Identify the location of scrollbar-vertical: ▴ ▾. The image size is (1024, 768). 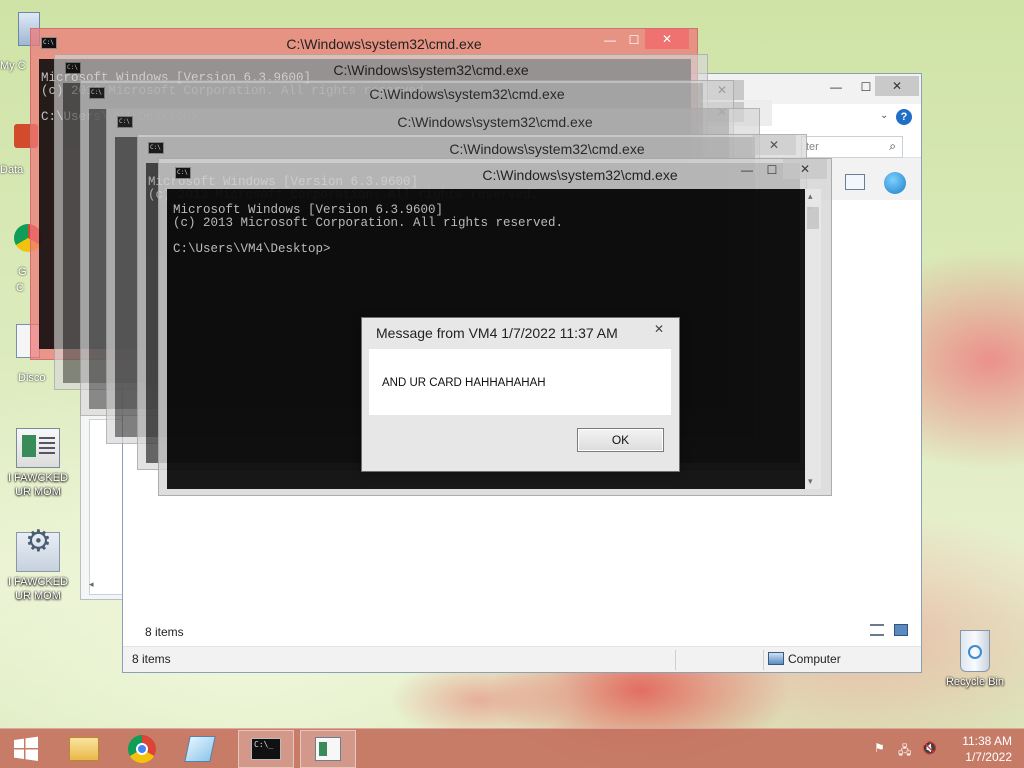
(813, 339).